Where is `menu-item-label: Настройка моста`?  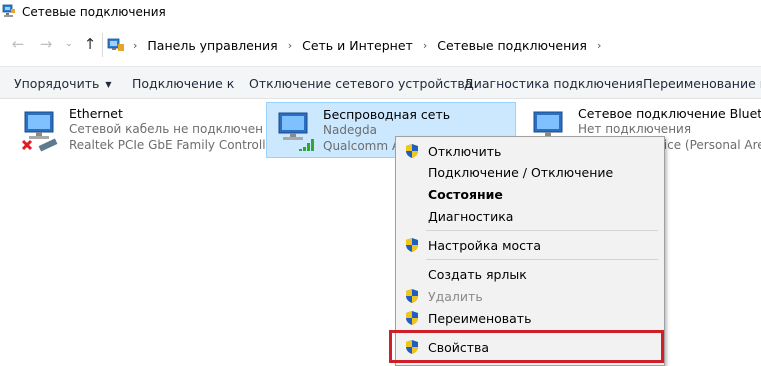
menu-item-label: Настройка моста is located at coordinates (484, 245).